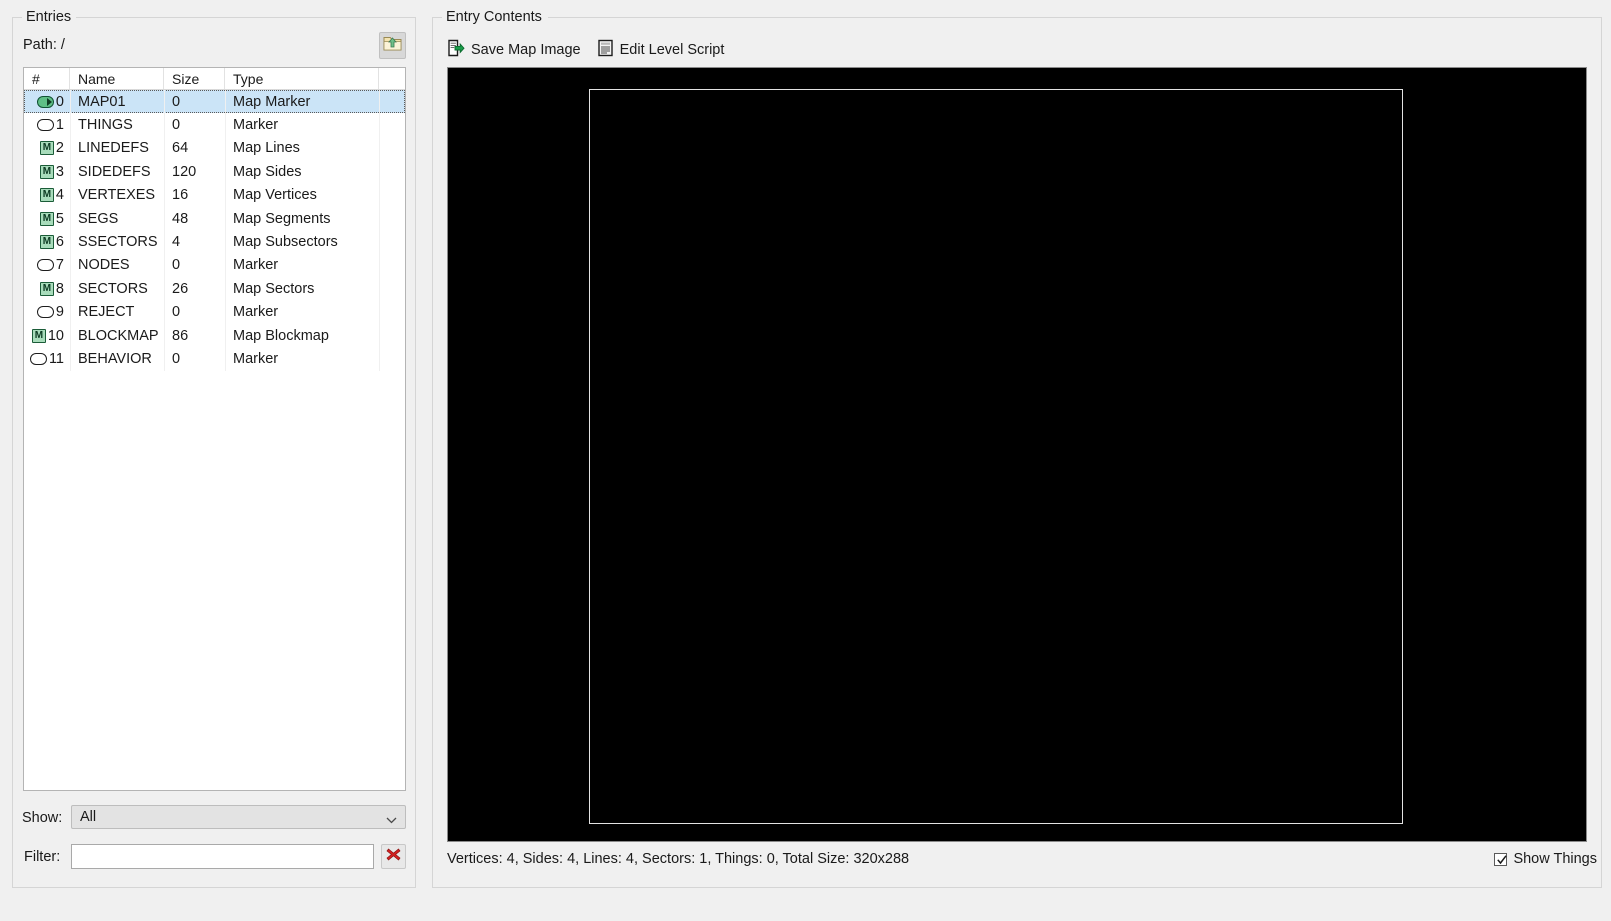 The width and height of the screenshot is (1611, 921). Describe the element at coordinates (56, 358) in the screenshot. I see `entry-index: 11` at that location.